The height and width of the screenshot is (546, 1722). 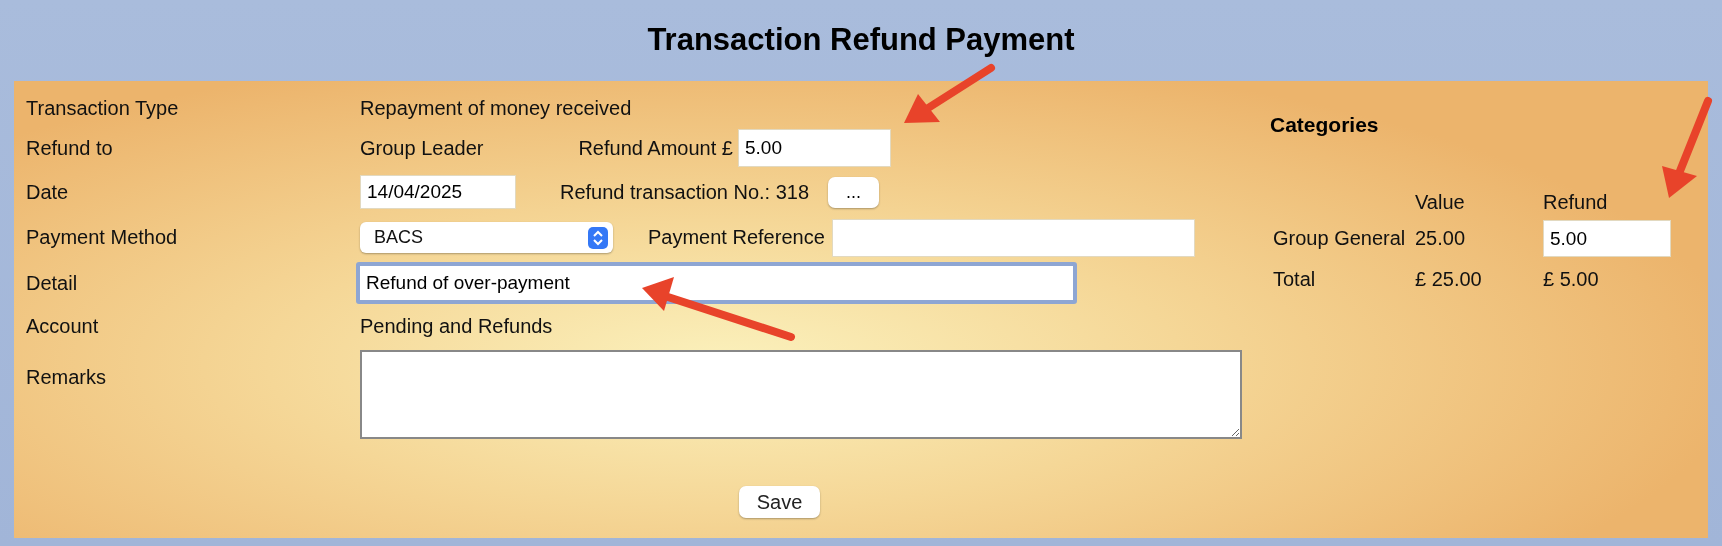 What do you see at coordinates (52, 283) in the screenshot?
I see `field-label: Detail` at bounding box center [52, 283].